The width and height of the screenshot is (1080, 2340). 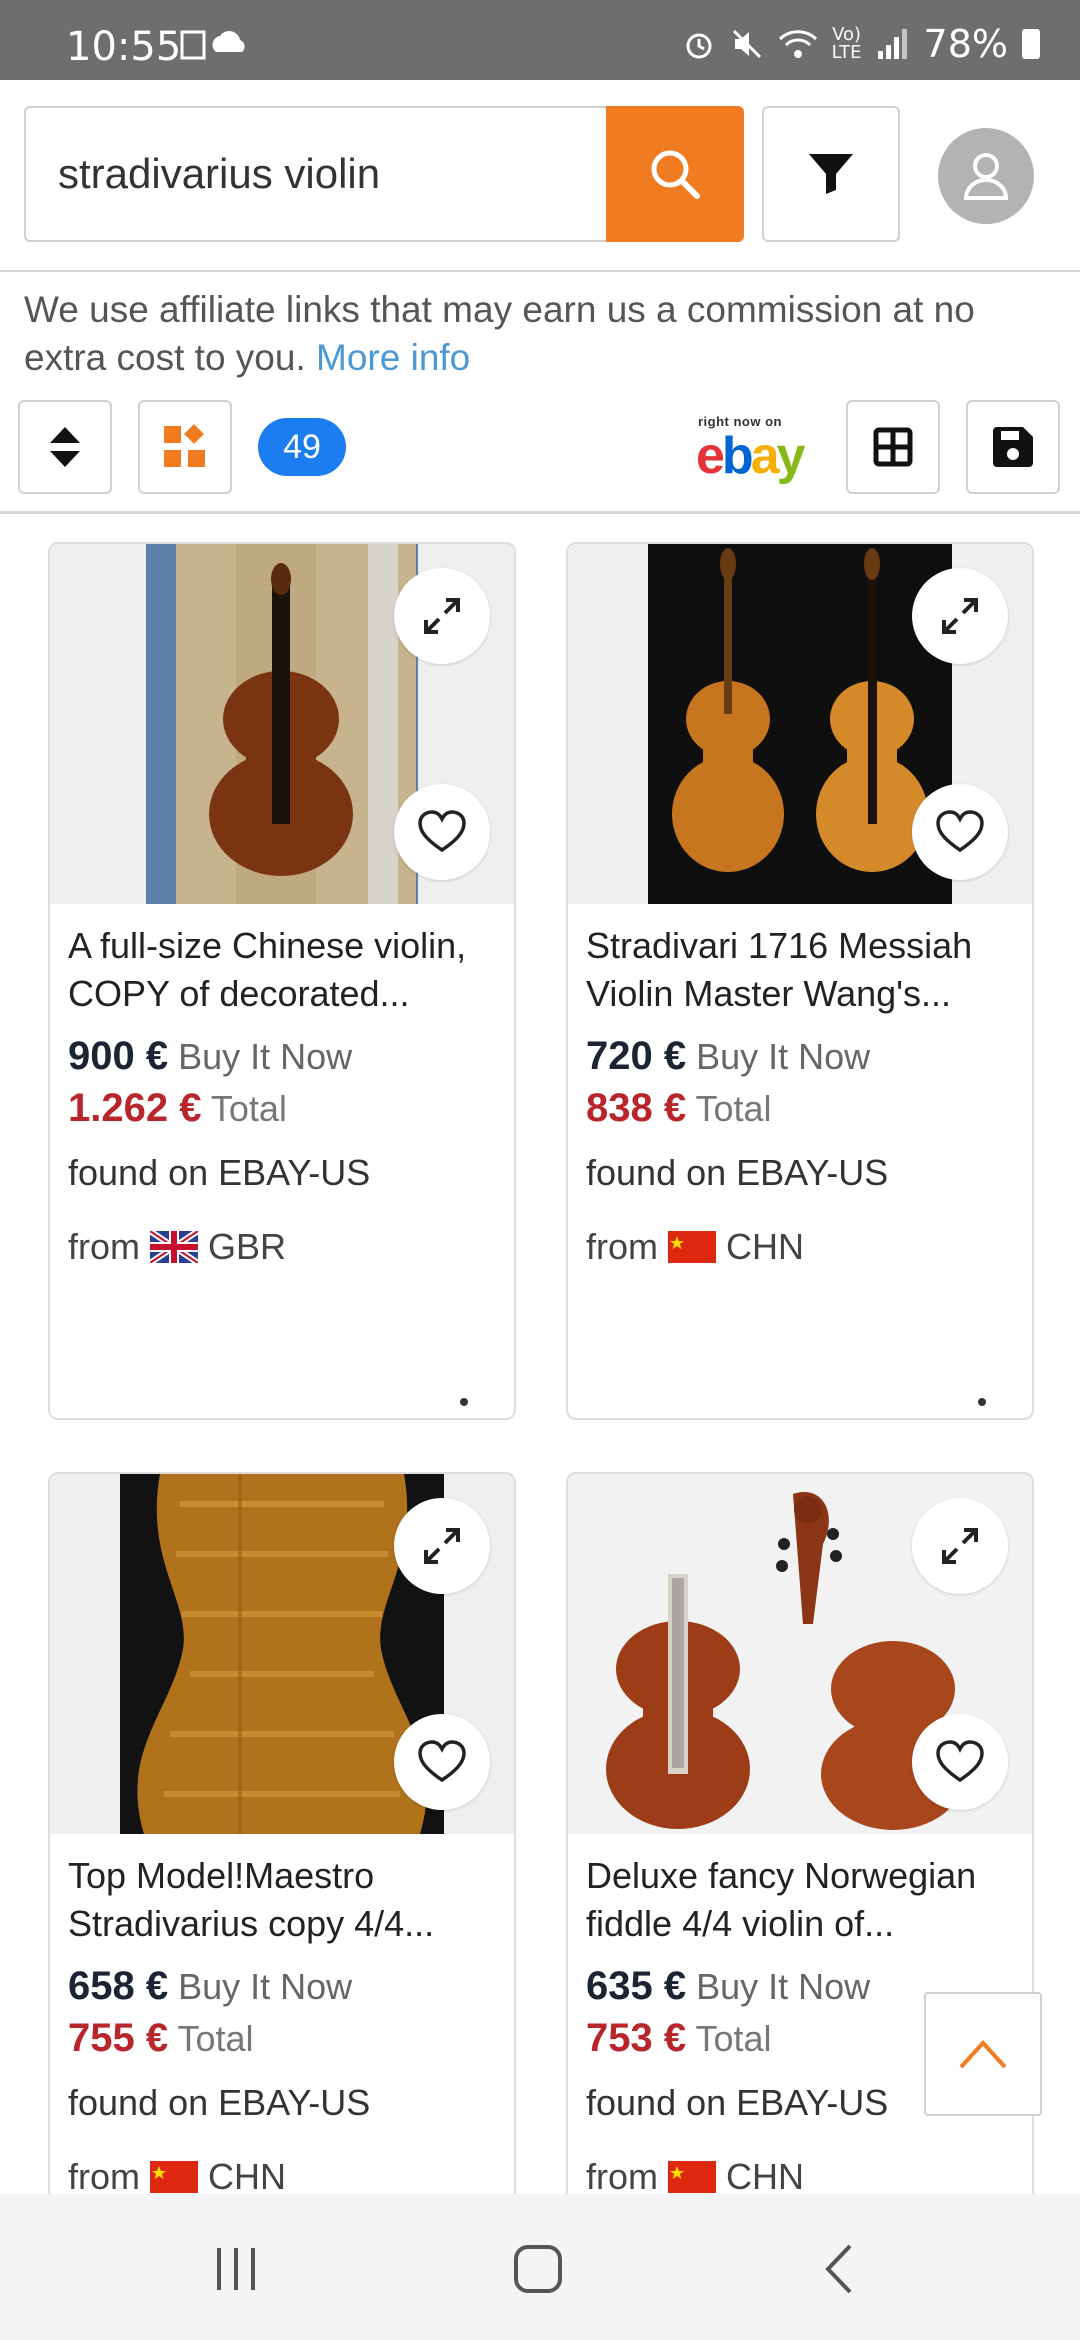 What do you see at coordinates (65, 447) in the screenshot?
I see `sort-button` at bounding box center [65, 447].